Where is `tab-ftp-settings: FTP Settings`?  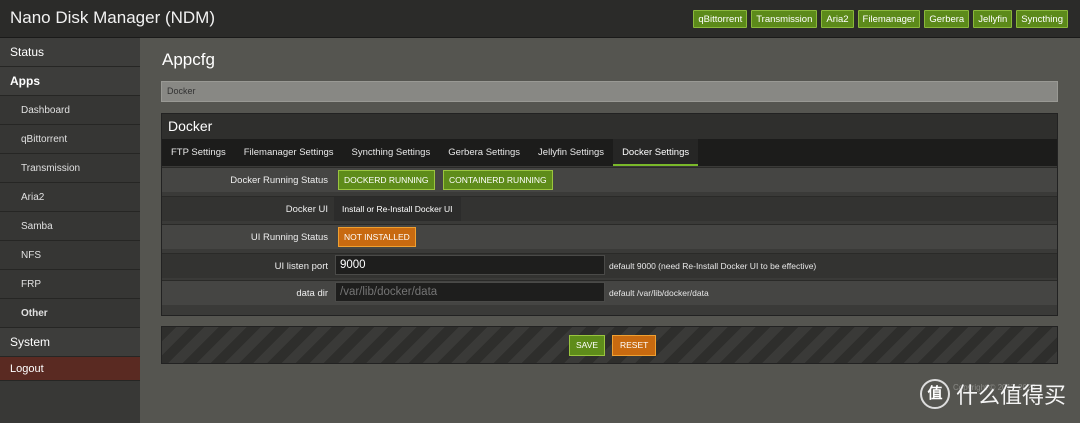
tab-ftp-settings: FTP Settings is located at coordinates (198, 152).